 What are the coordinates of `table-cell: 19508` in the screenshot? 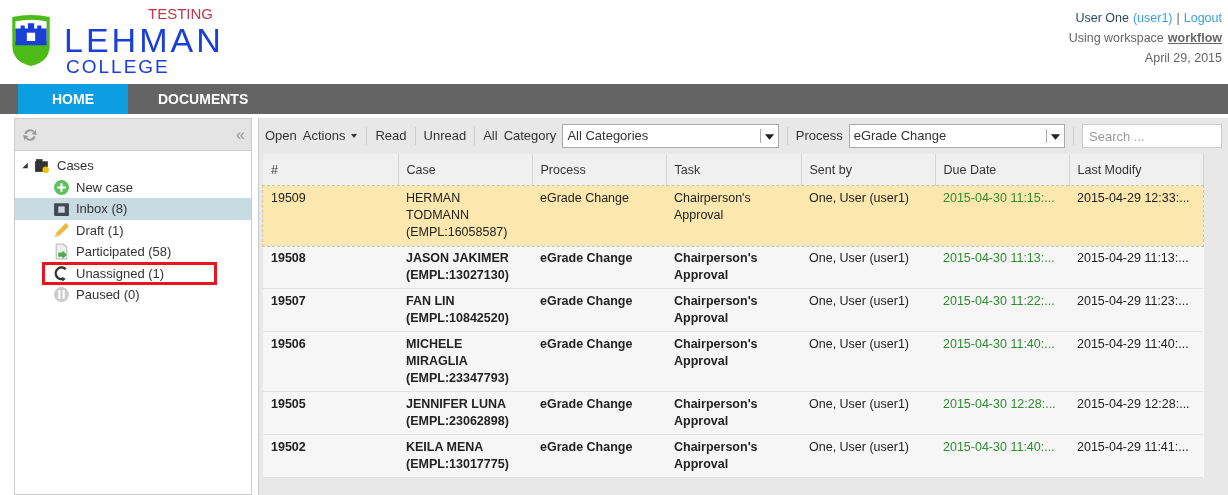 It's located at (330, 267).